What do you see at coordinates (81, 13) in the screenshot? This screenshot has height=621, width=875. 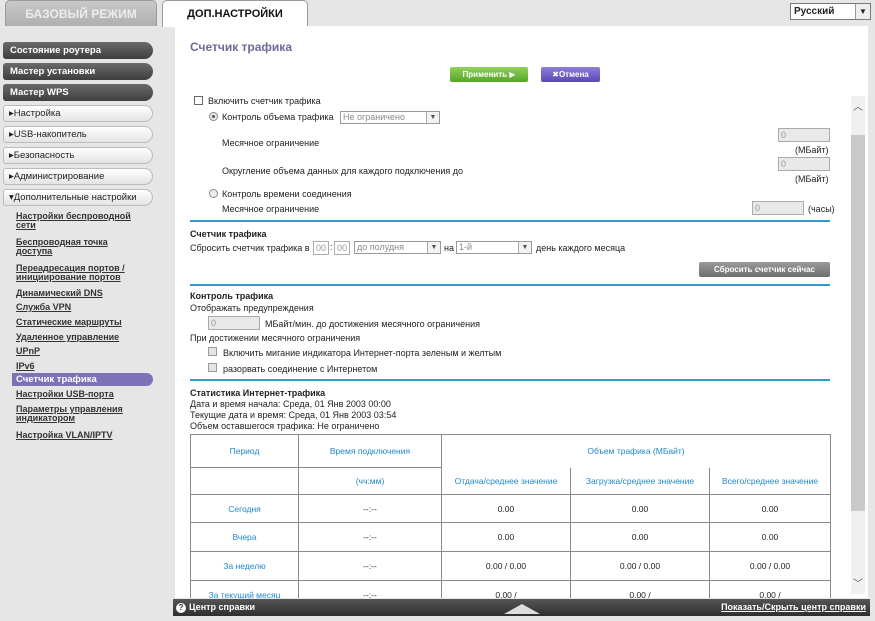 I see `tab-basic-mode: БАЗОВЫЙ РЕЖИМ` at bounding box center [81, 13].